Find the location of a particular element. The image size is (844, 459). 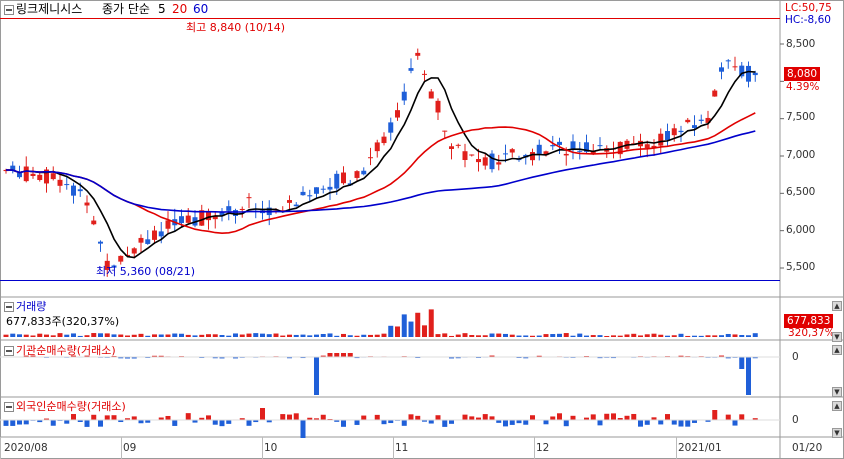

x-tick-label: 10 is located at coordinates (271, 448).